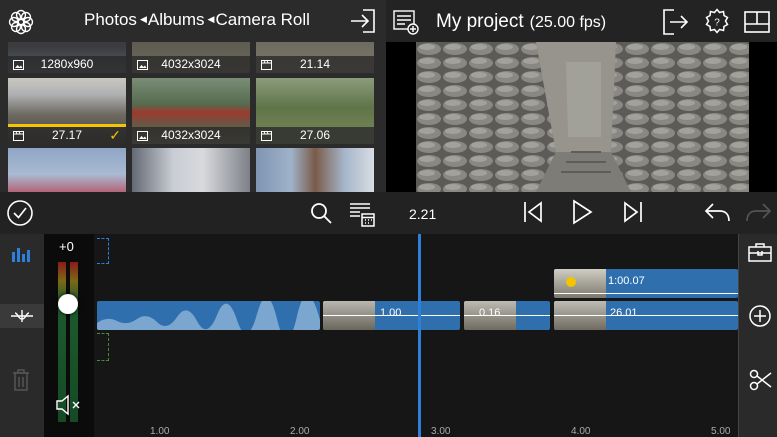  I want to click on timeline-clip: 0.16, so click(507, 315).